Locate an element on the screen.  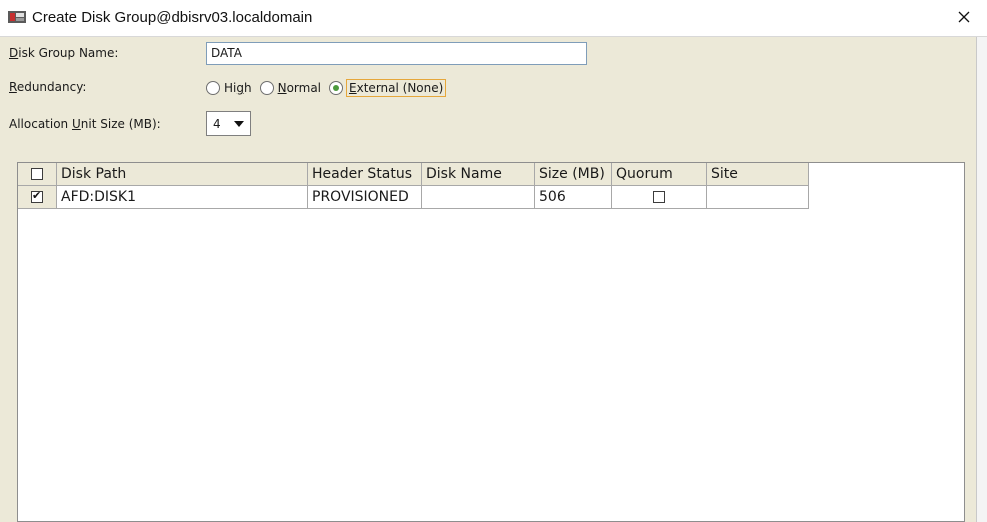
radio-high: High is located at coordinates (229, 88).